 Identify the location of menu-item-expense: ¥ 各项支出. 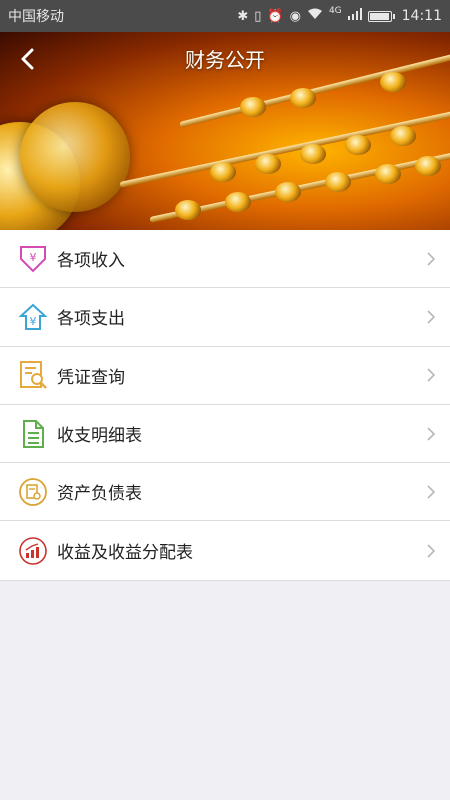
(225, 317).